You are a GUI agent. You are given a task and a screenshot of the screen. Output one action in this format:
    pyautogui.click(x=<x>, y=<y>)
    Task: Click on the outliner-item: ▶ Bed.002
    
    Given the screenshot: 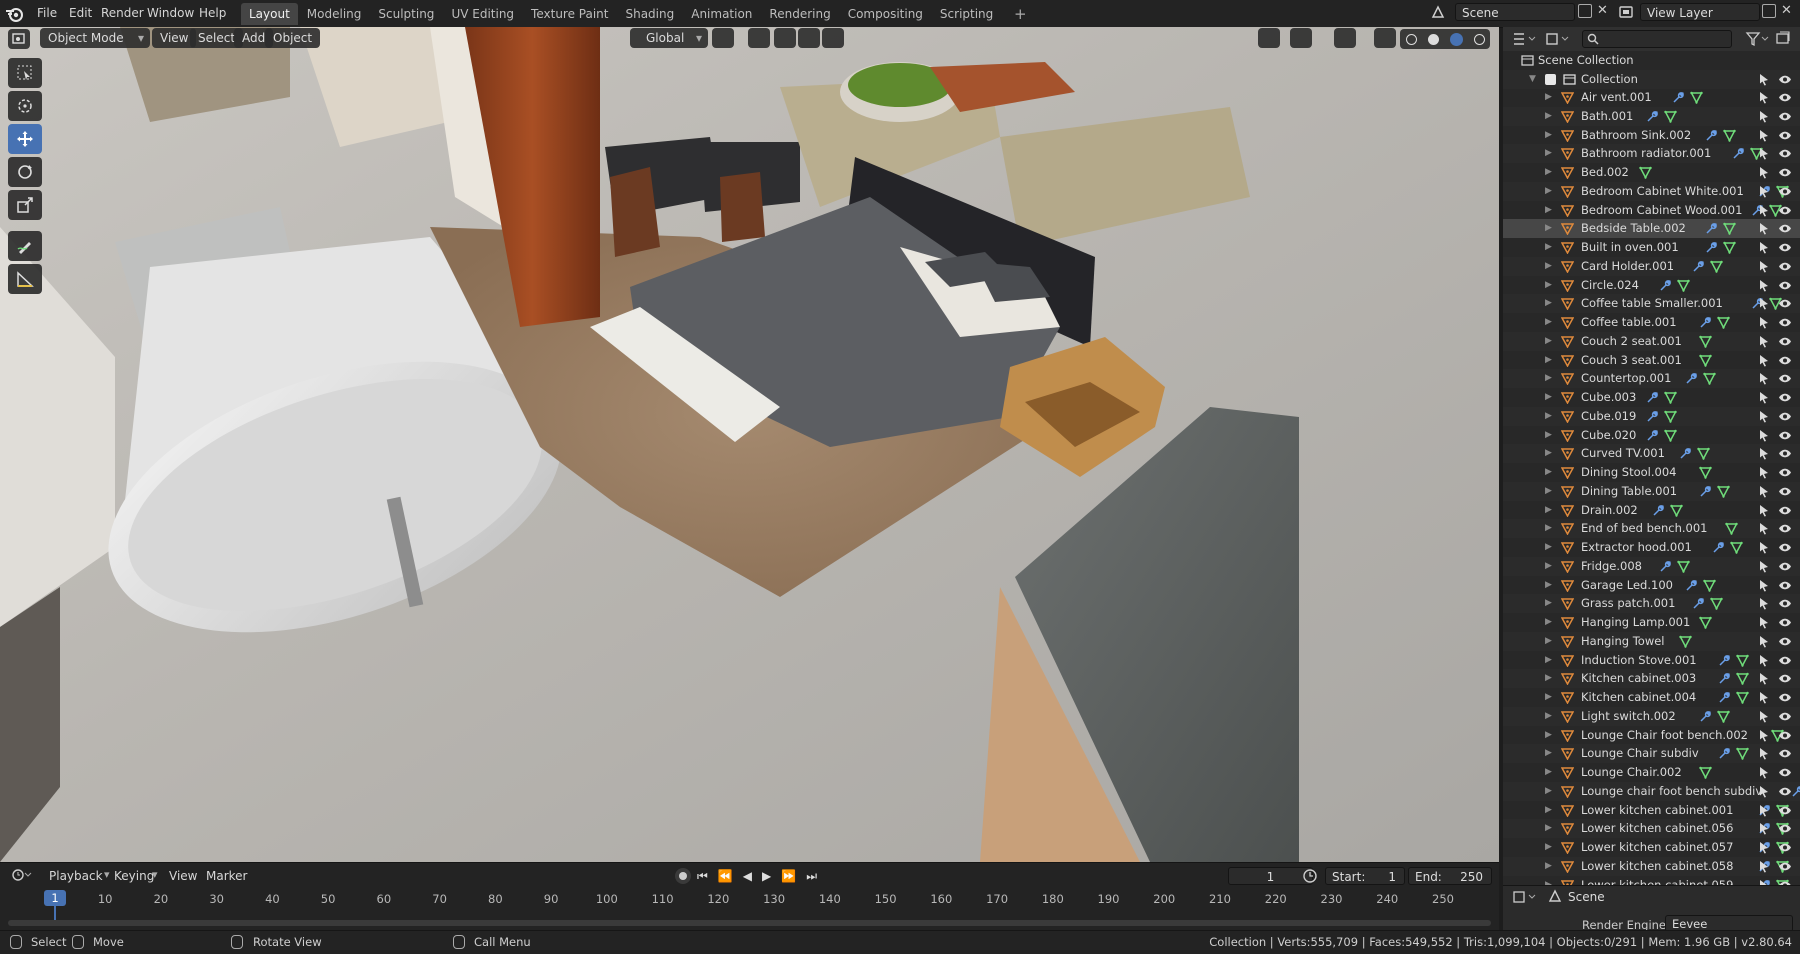 What is the action you would take?
    pyautogui.click(x=1651, y=172)
    